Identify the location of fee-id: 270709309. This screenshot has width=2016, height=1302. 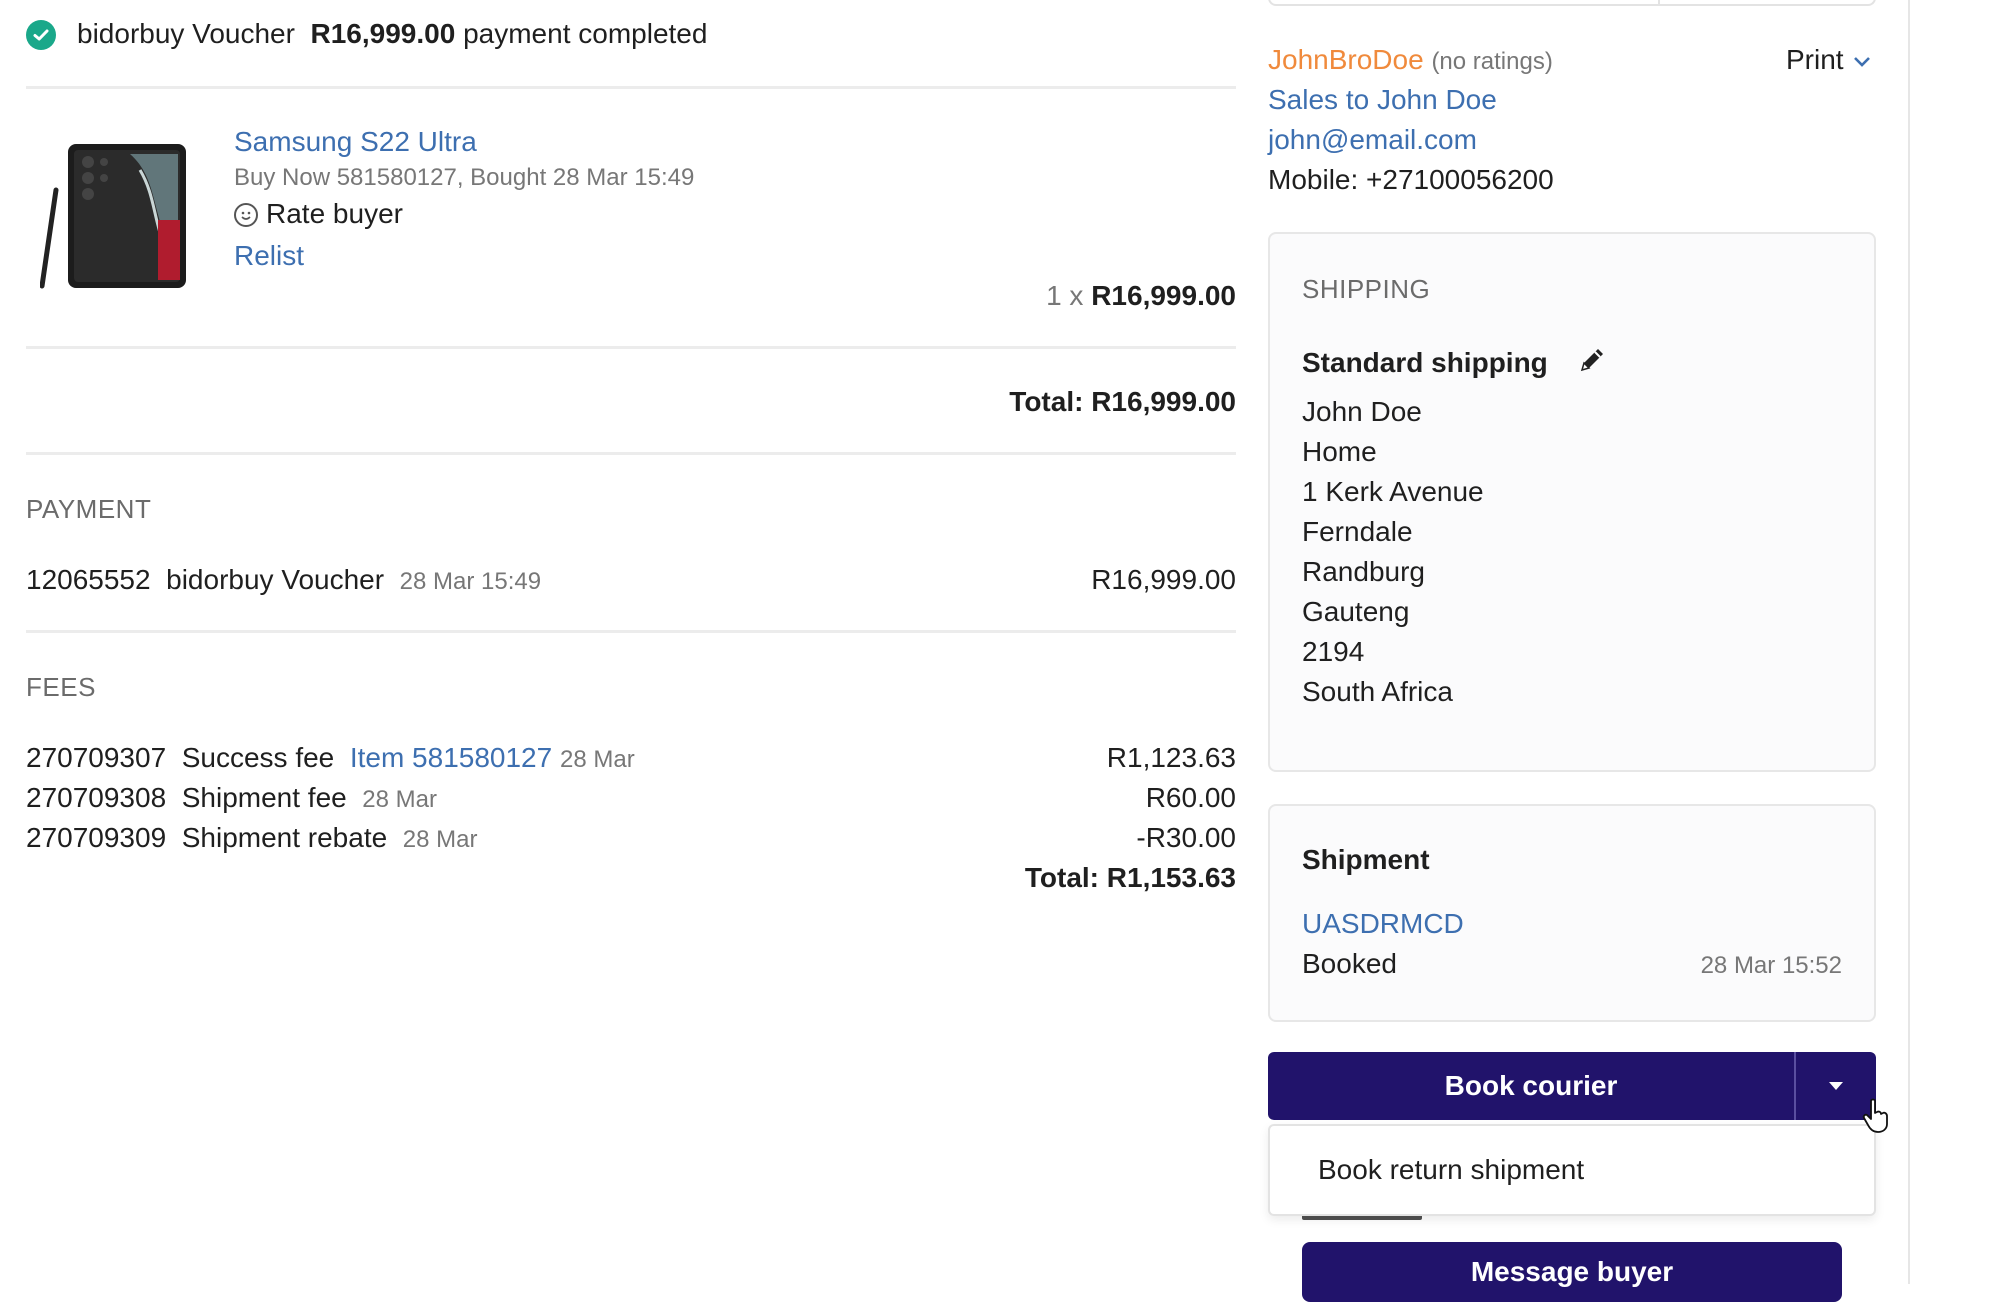
(96, 837).